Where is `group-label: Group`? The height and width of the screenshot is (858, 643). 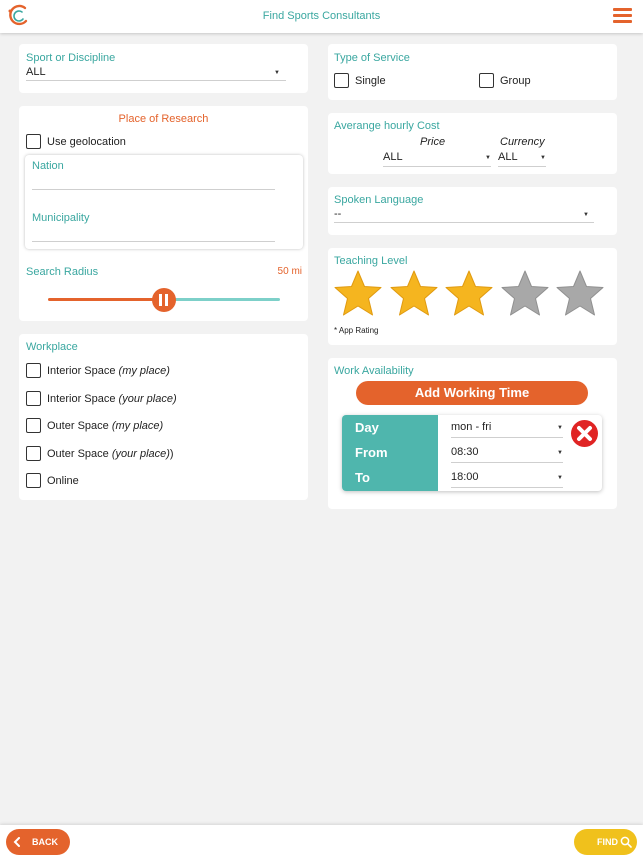 group-label: Group is located at coordinates (515, 81).